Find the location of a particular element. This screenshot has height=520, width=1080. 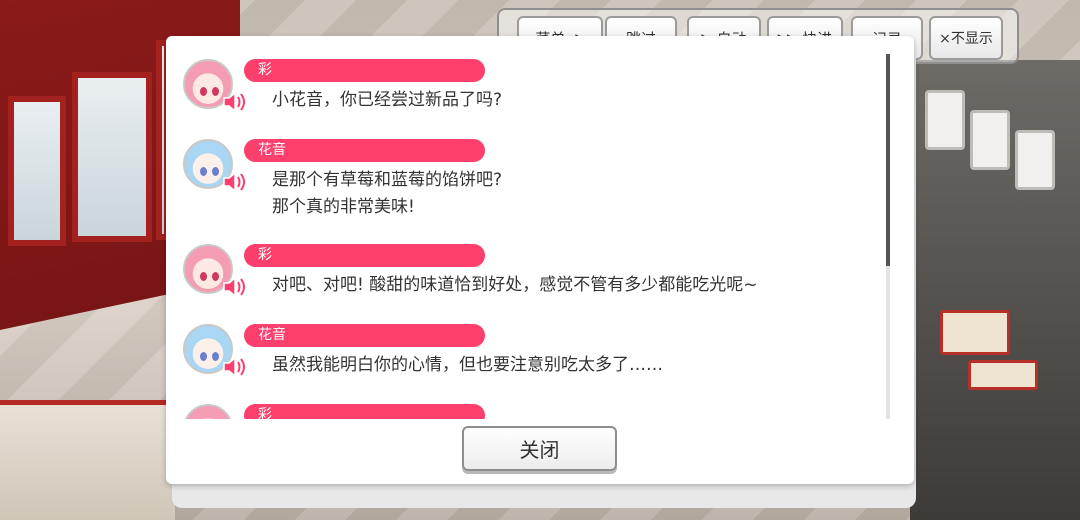

log-entry: 彩 小花音，你已经尝过新品了吗? is located at coordinates (526, 94).